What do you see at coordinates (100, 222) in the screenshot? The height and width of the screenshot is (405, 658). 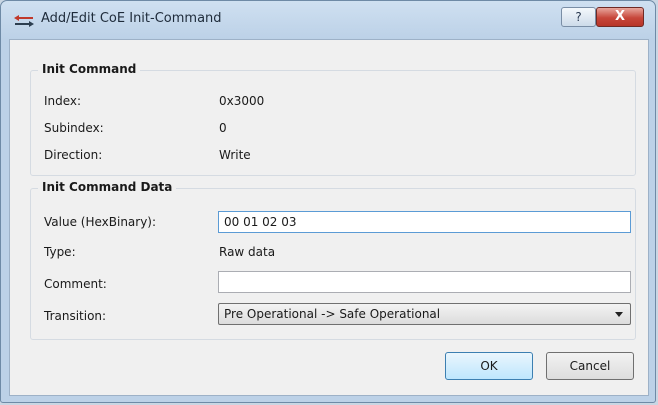 I see `value-label: Value (HexBinary):` at bounding box center [100, 222].